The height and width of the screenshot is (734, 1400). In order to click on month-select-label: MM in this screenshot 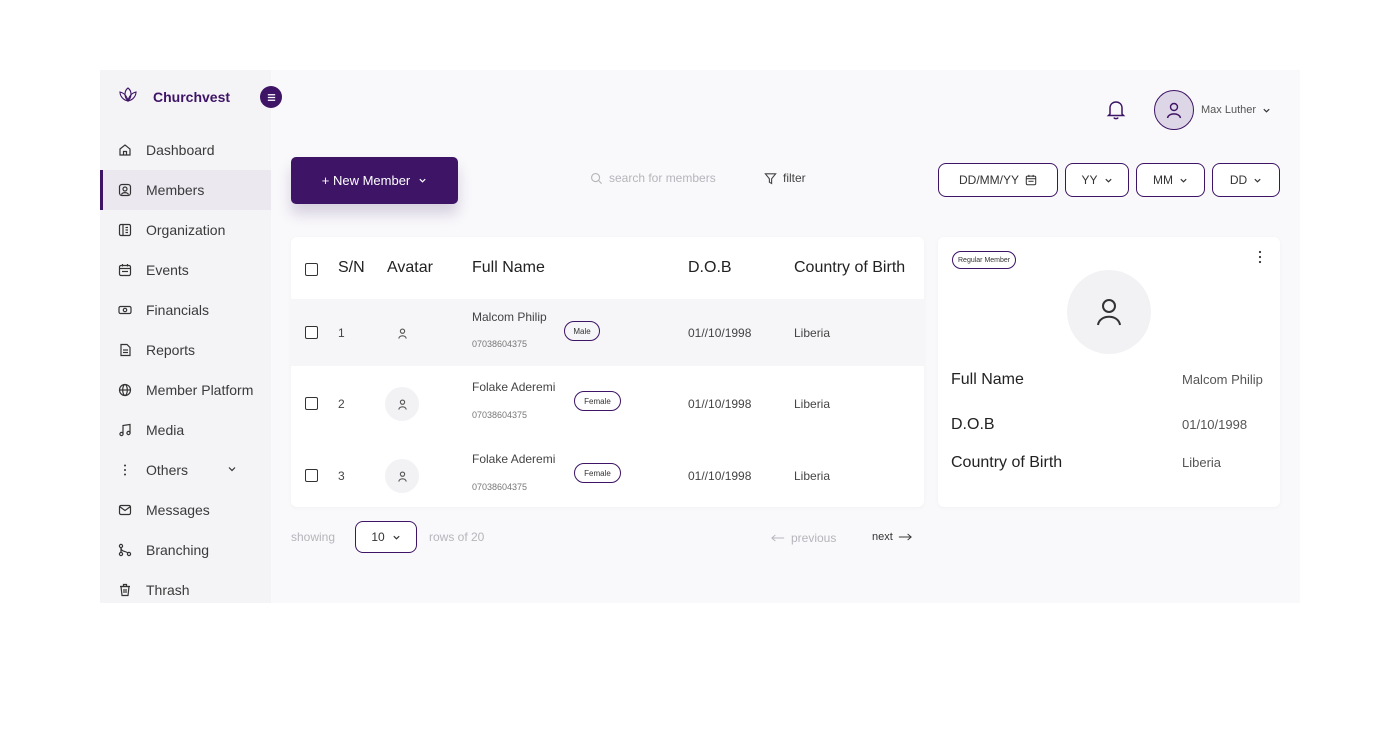, I will do `click(1163, 180)`.